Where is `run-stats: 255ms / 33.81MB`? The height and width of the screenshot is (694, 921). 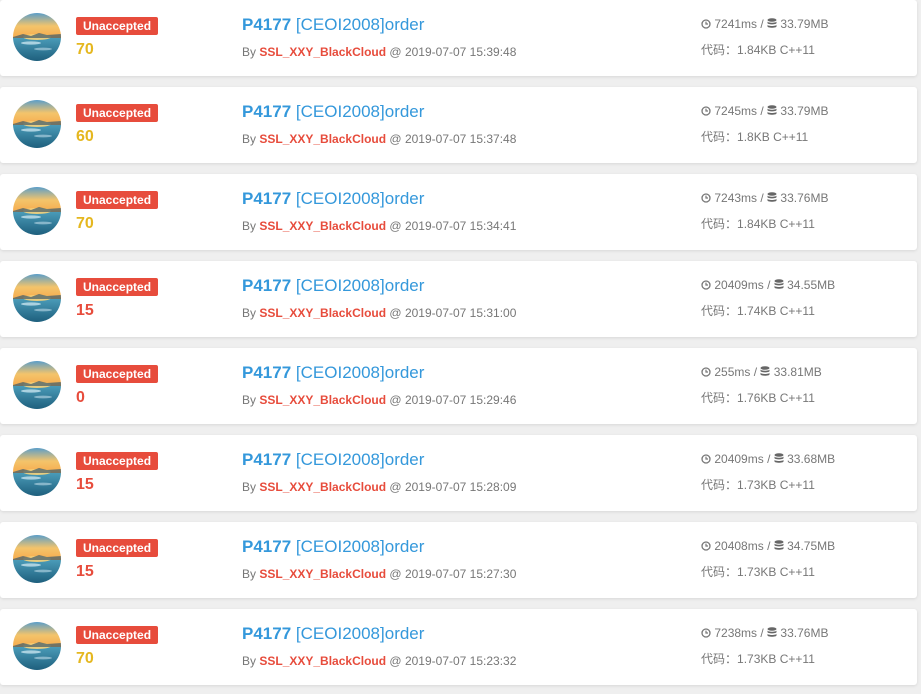 run-stats: 255ms / 33.81MB is located at coordinates (761, 372).